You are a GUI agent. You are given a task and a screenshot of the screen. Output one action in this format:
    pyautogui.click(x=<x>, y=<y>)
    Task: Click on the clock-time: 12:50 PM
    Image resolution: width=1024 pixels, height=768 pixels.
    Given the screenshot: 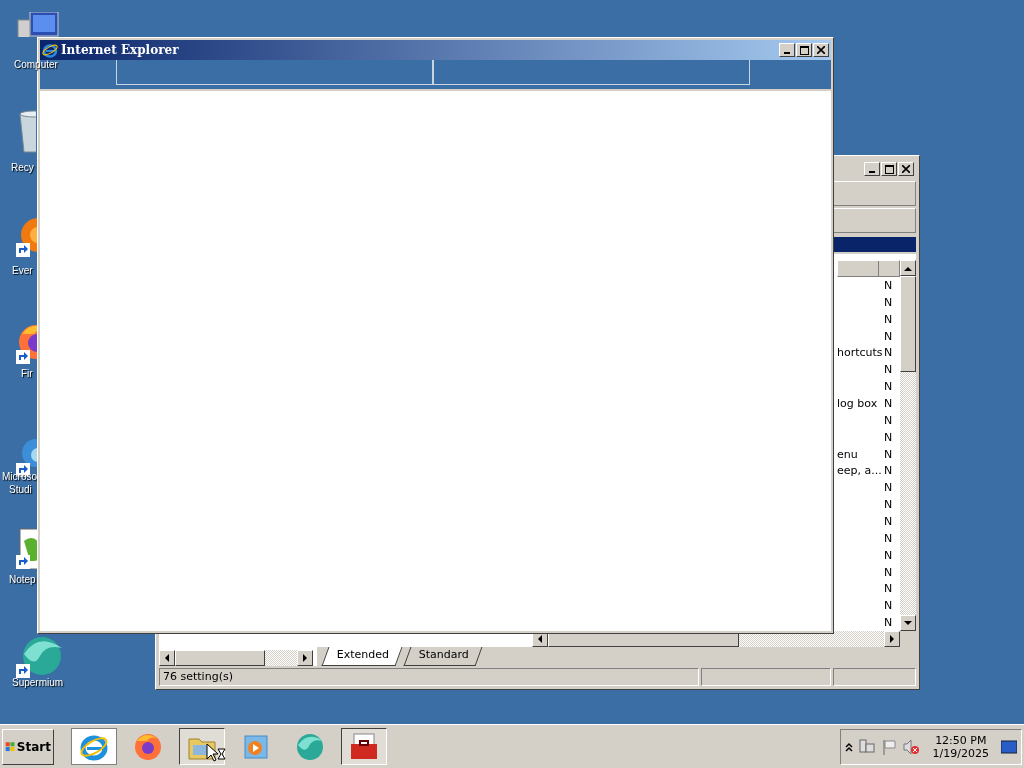 What is the action you would take?
    pyautogui.click(x=961, y=740)
    